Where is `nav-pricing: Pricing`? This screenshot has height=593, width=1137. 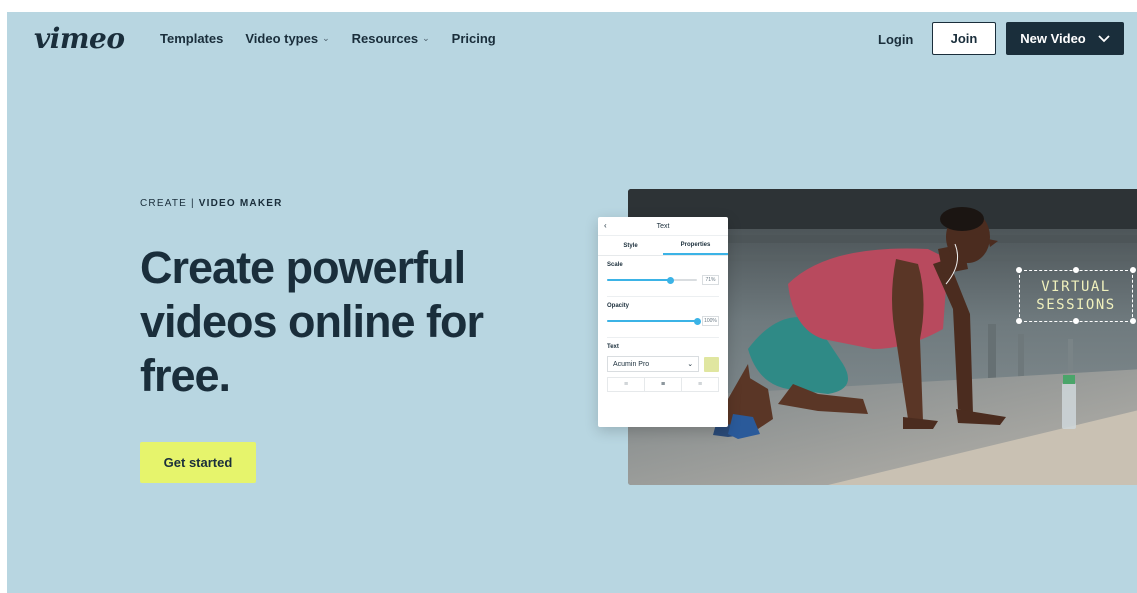
nav-pricing: Pricing is located at coordinates (474, 38).